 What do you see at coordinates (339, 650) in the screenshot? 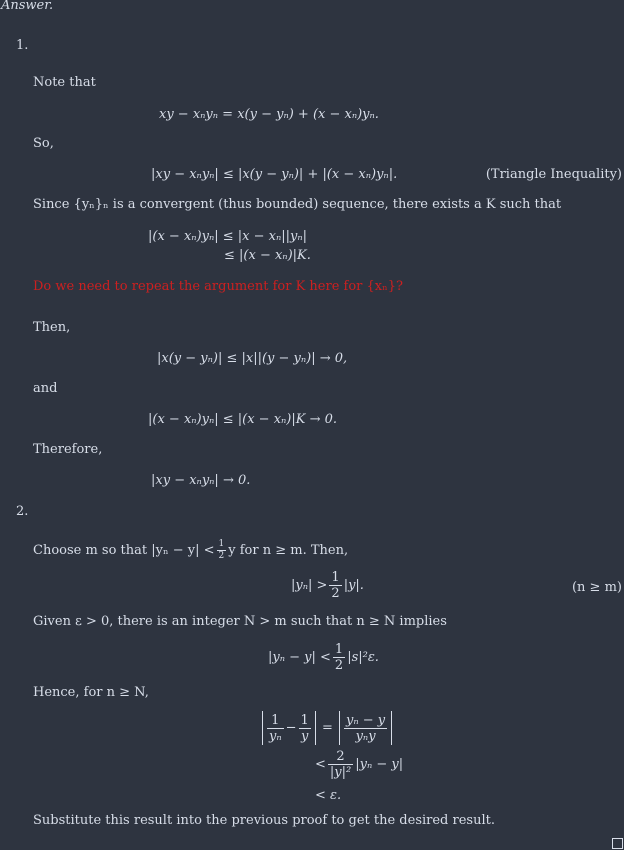
I see `eq8-frac-num: 1` at bounding box center [339, 650].